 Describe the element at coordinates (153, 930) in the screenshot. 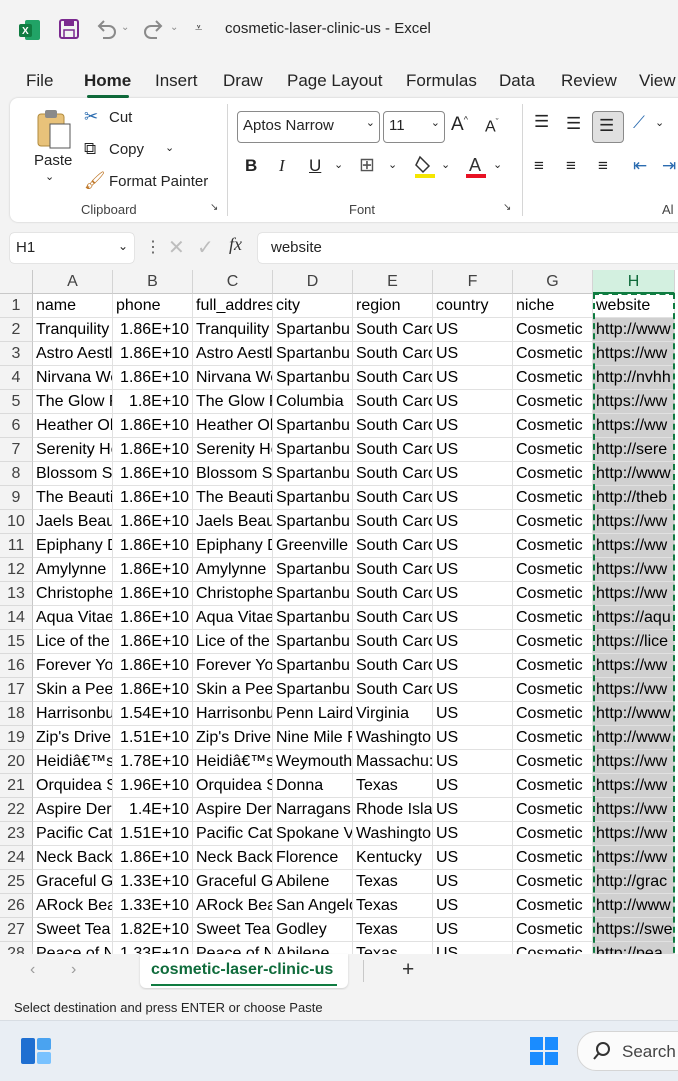

I see `table-cell: 1.82E+10` at that location.